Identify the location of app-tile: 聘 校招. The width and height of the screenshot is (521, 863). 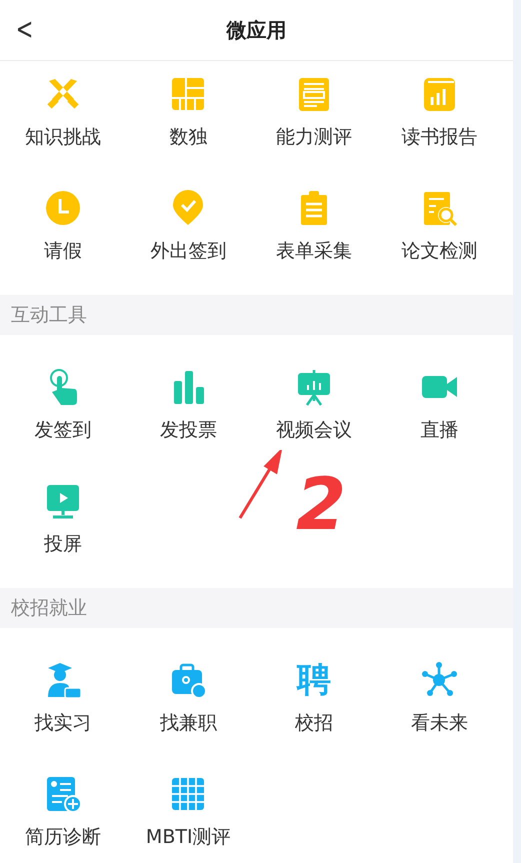
(313, 697).